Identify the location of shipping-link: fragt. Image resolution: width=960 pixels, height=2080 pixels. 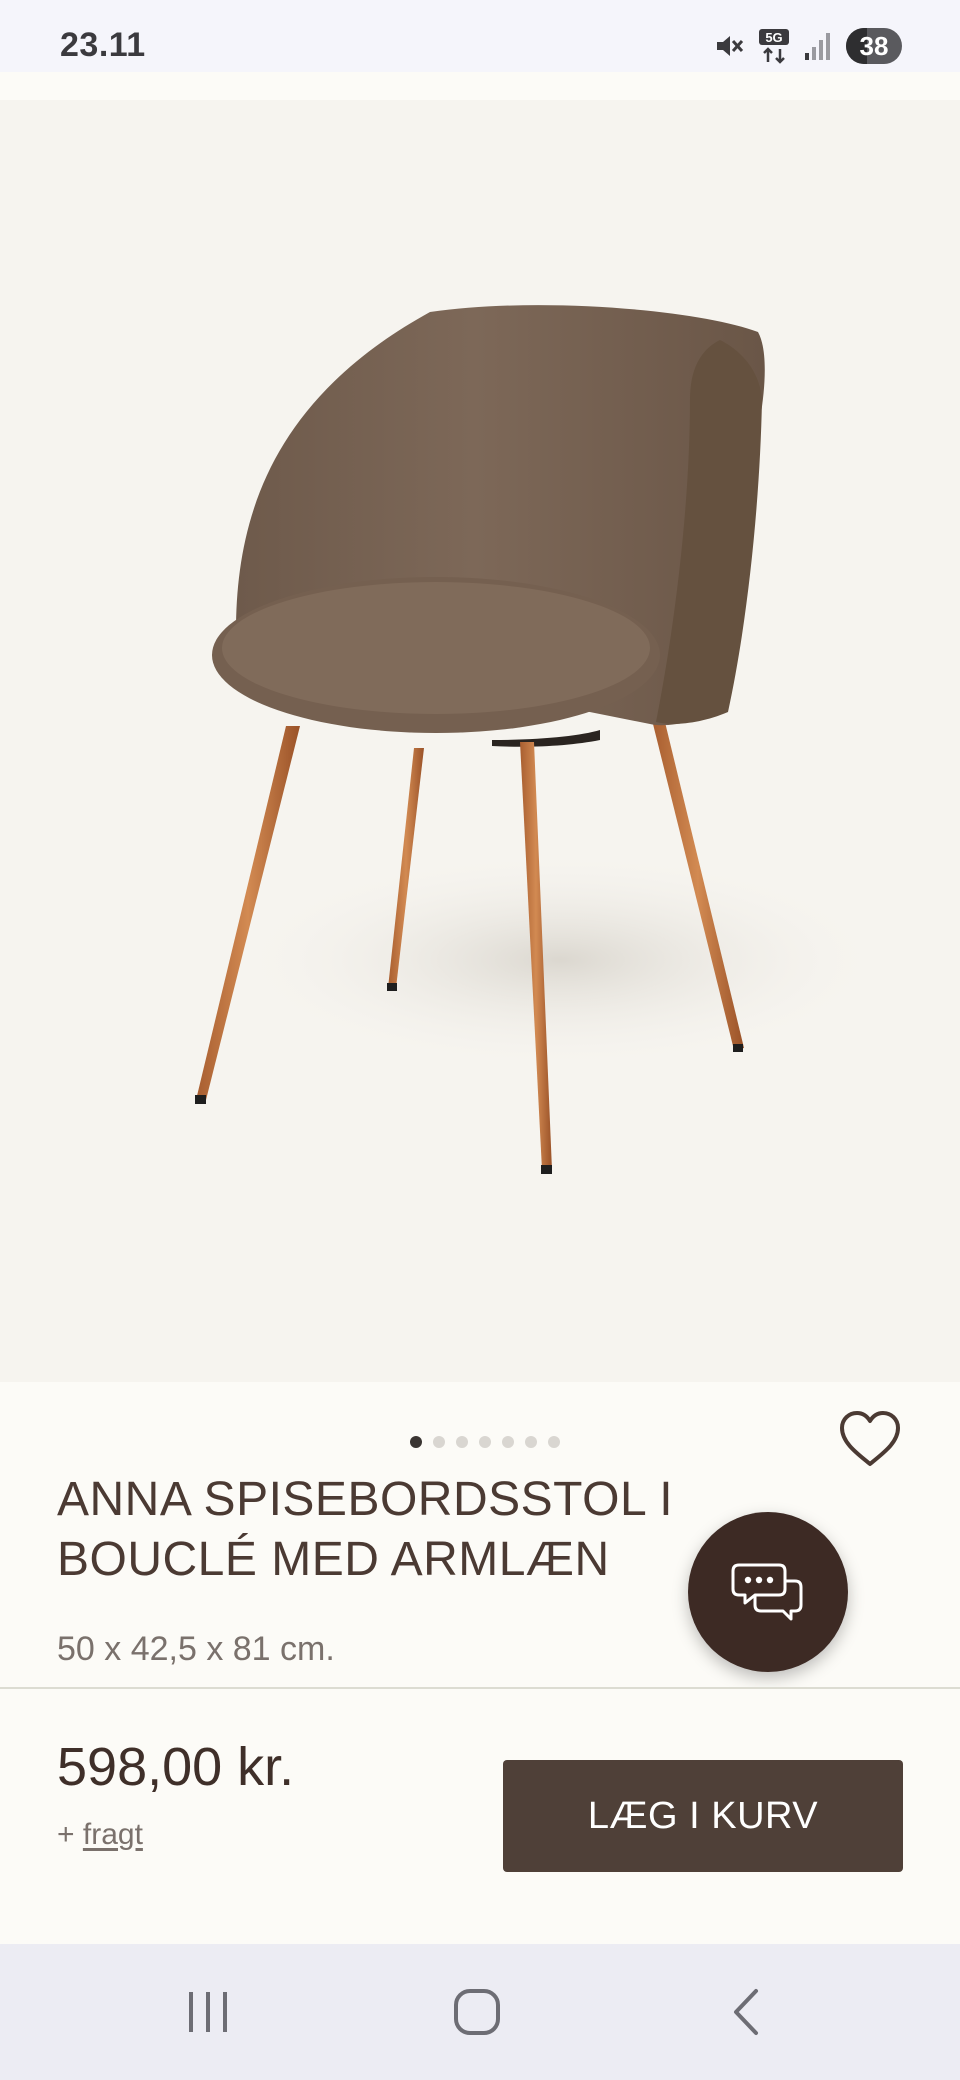
(113, 1834).